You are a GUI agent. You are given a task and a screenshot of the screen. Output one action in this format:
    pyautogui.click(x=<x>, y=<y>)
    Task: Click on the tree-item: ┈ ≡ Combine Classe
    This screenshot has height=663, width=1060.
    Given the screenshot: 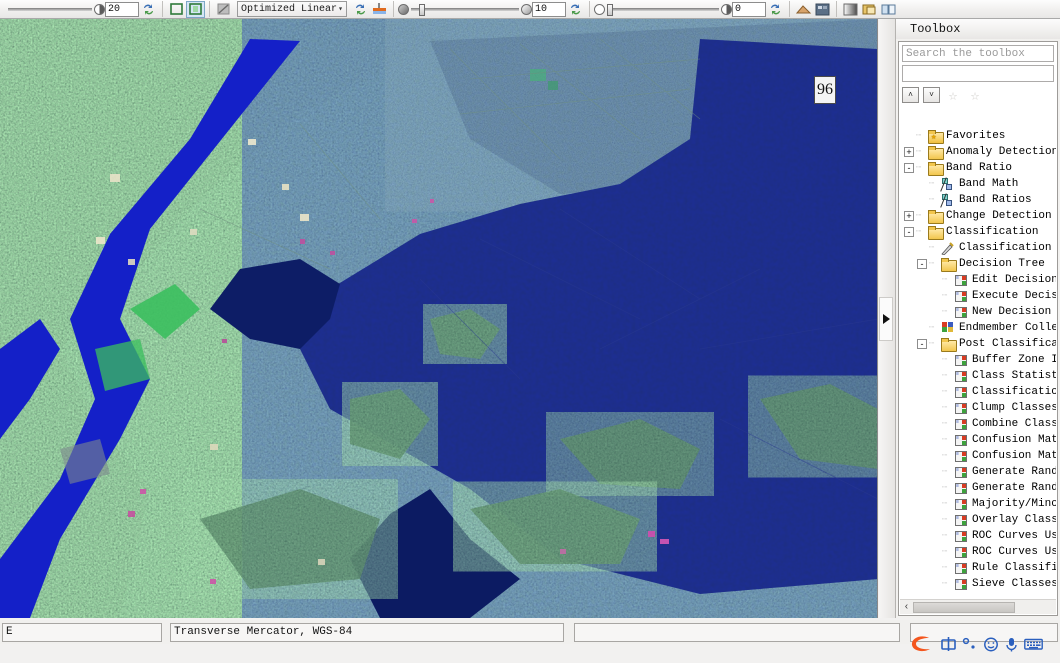 What is the action you would take?
    pyautogui.click(x=978, y=424)
    